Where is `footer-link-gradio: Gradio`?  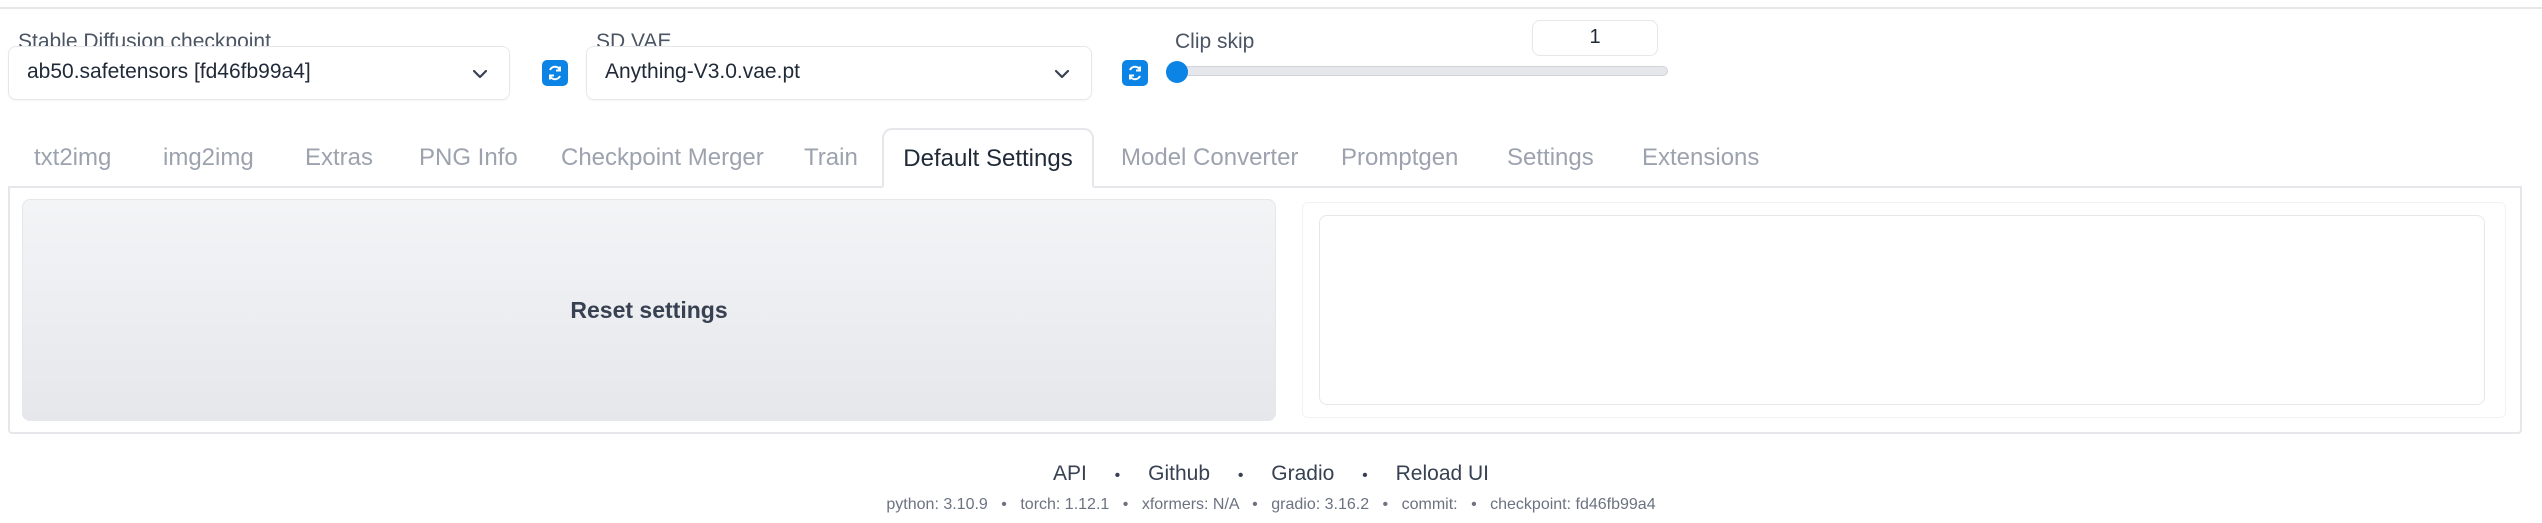
footer-link-gradio: Gradio is located at coordinates (1302, 474).